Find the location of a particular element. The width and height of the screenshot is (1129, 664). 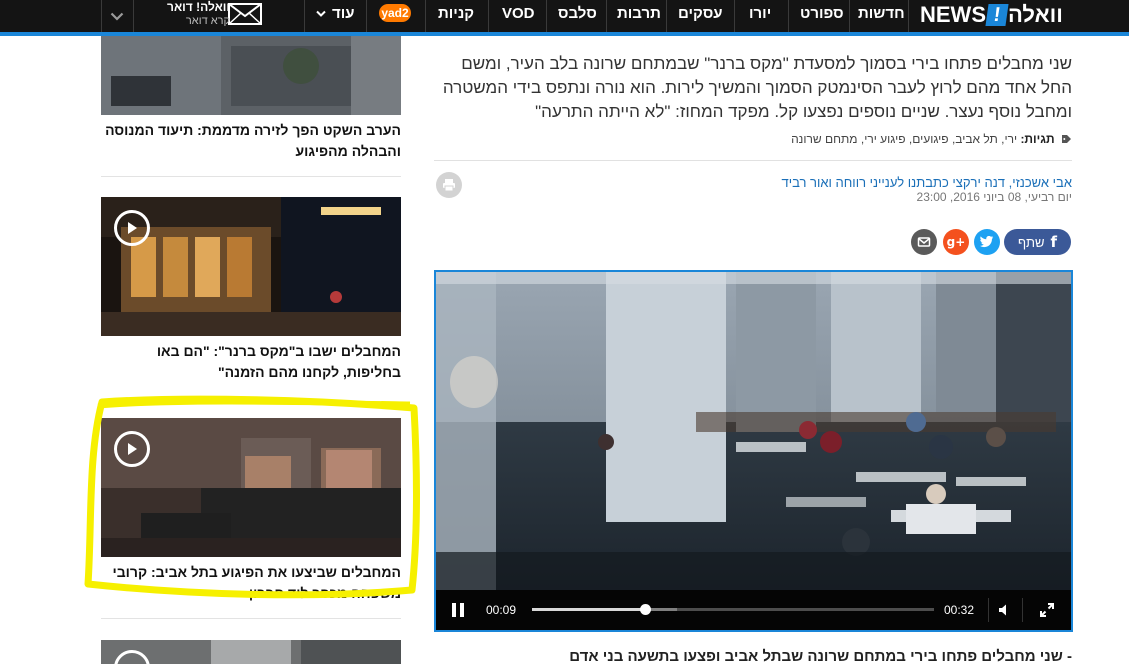

seek-bar is located at coordinates (733, 609).